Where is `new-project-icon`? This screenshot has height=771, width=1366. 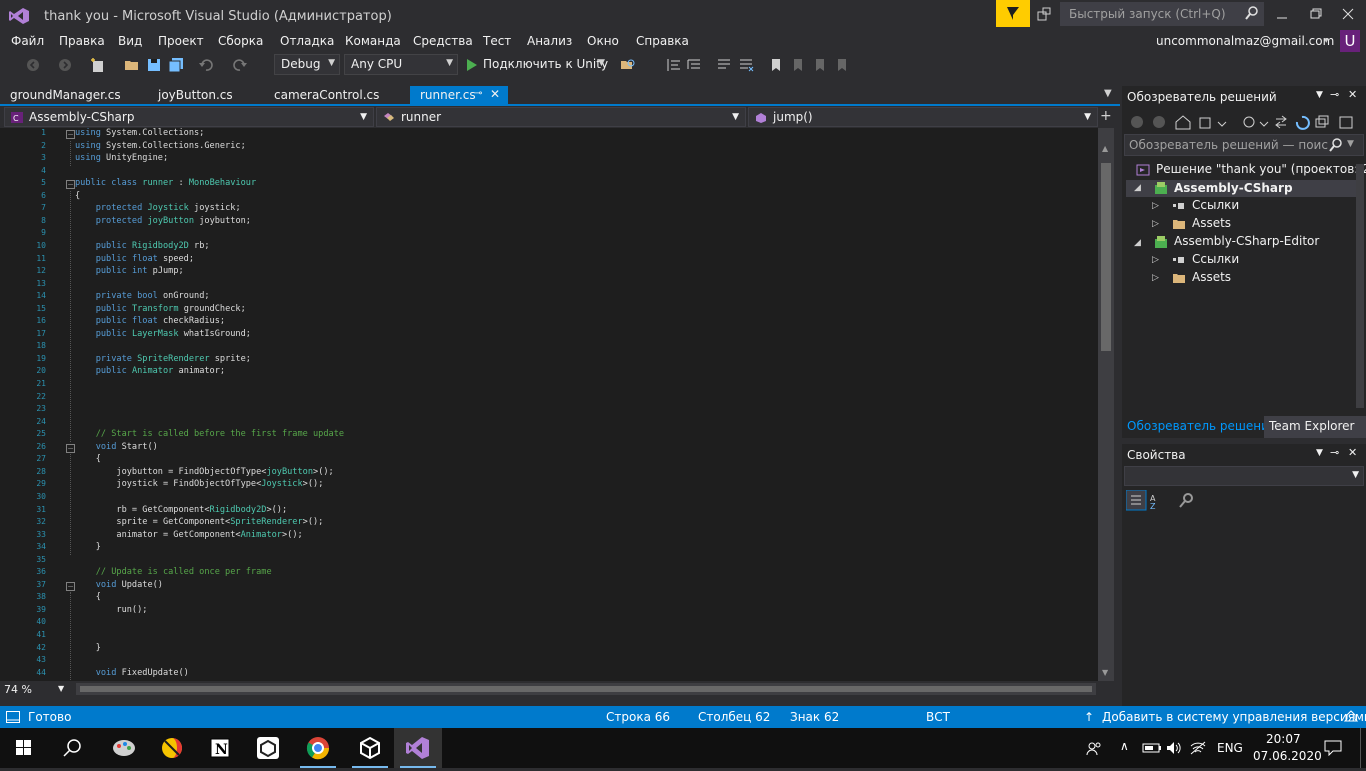 new-project-icon is located at coordinates (98, 65).